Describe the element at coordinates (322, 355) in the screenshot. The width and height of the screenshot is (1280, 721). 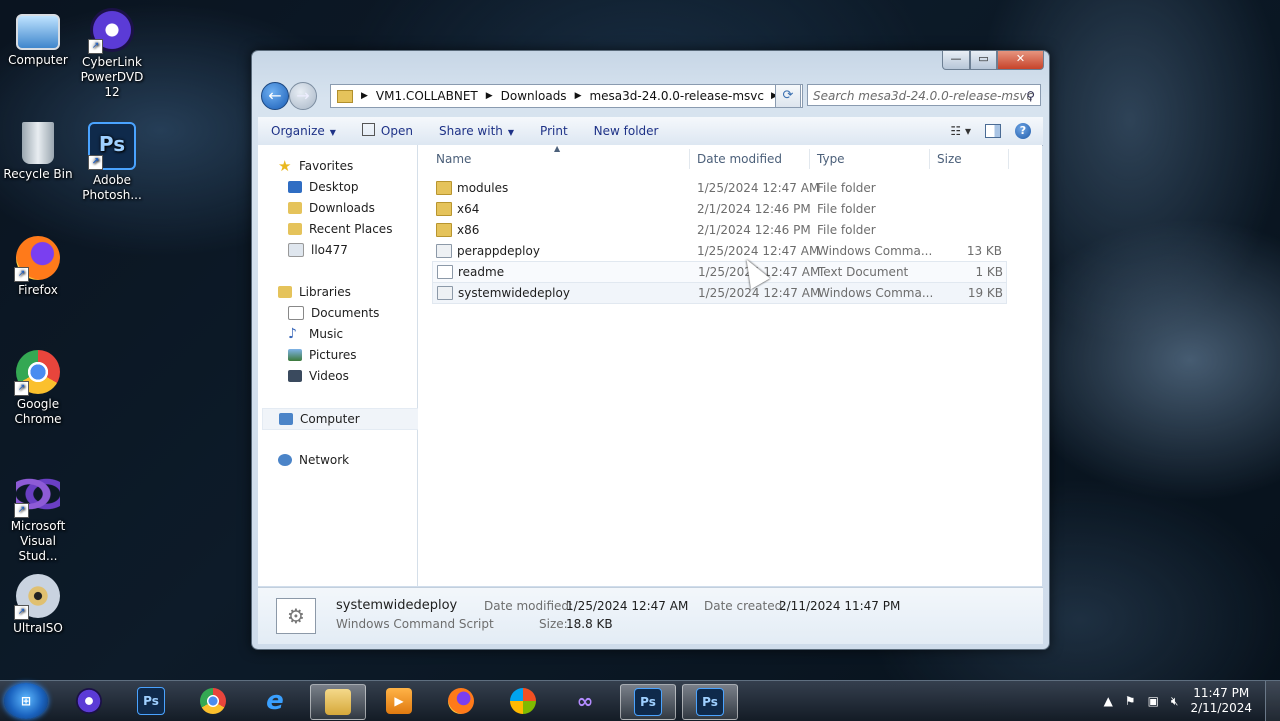
I see `nav-pictures: Pictures` at that location.